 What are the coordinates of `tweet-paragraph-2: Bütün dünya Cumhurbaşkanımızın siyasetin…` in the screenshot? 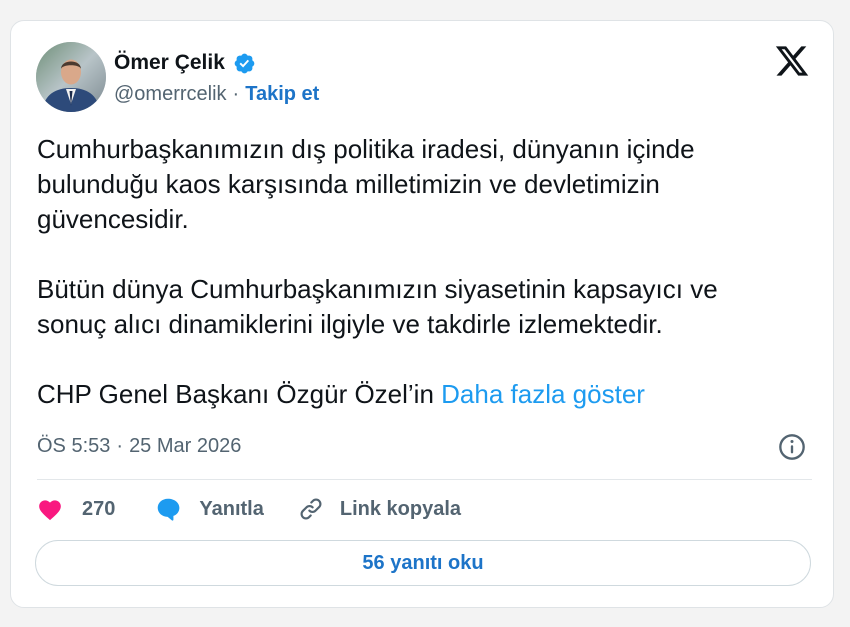 It's located at (377, 306).